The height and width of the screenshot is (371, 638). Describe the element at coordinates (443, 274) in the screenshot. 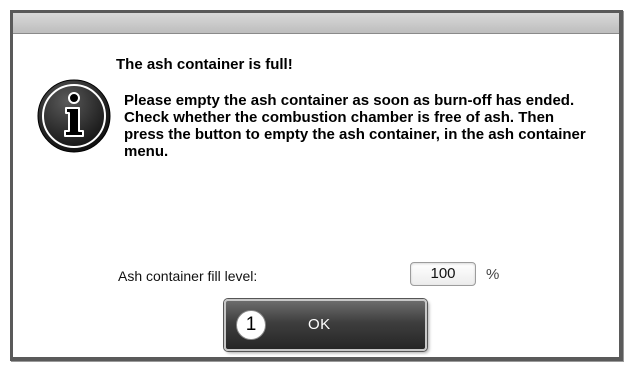

I see `fill-level-value: 100` at that location.